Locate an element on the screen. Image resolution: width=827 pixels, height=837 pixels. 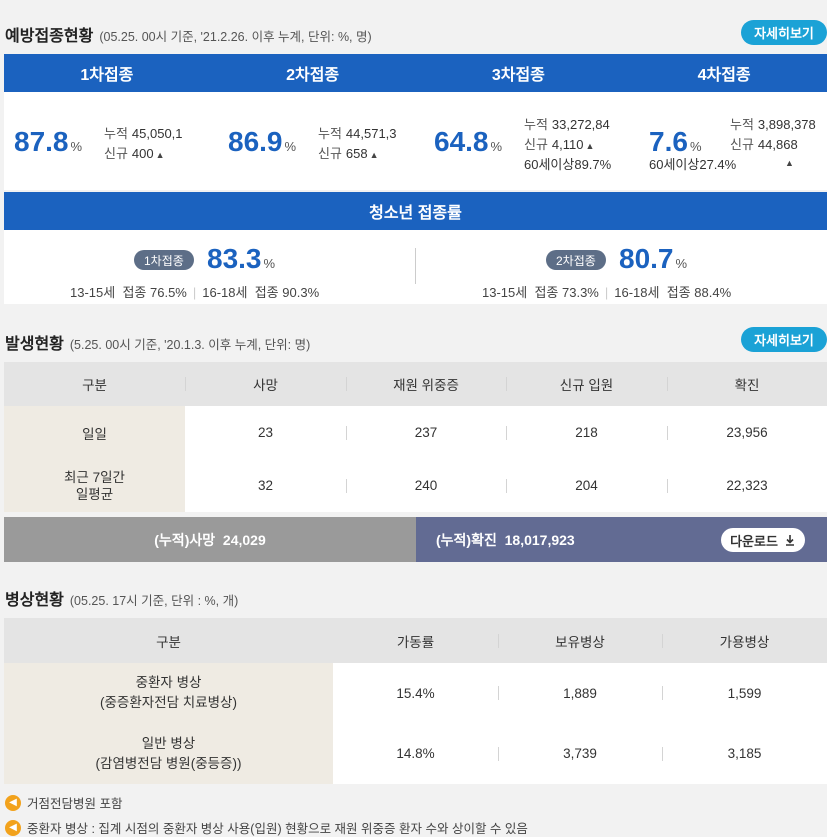
occurrence-table-header: 구분 사망 재원 위중증 신규 입원 확진 is located at coordinates (415, 384).